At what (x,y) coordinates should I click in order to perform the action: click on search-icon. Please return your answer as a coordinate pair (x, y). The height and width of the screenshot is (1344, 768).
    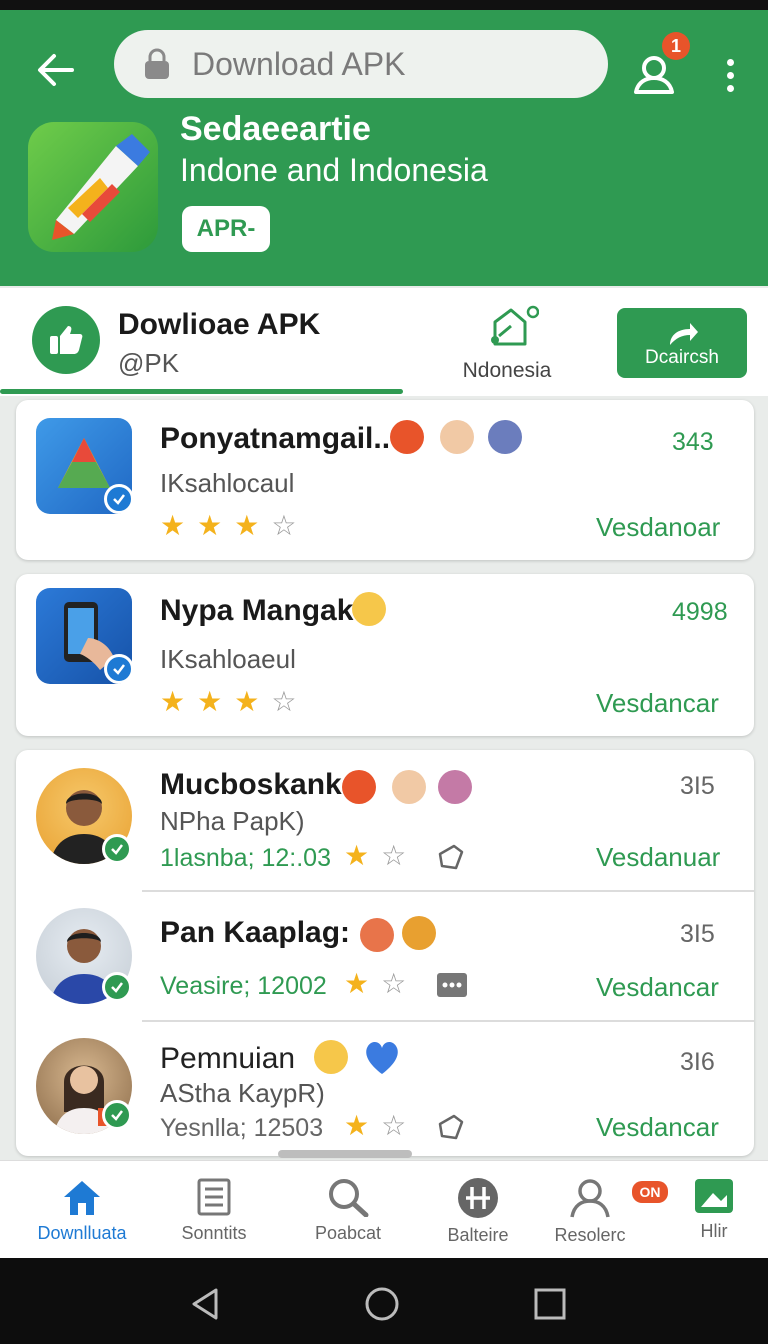
    Looking at the image, I should click on (349, 1198).